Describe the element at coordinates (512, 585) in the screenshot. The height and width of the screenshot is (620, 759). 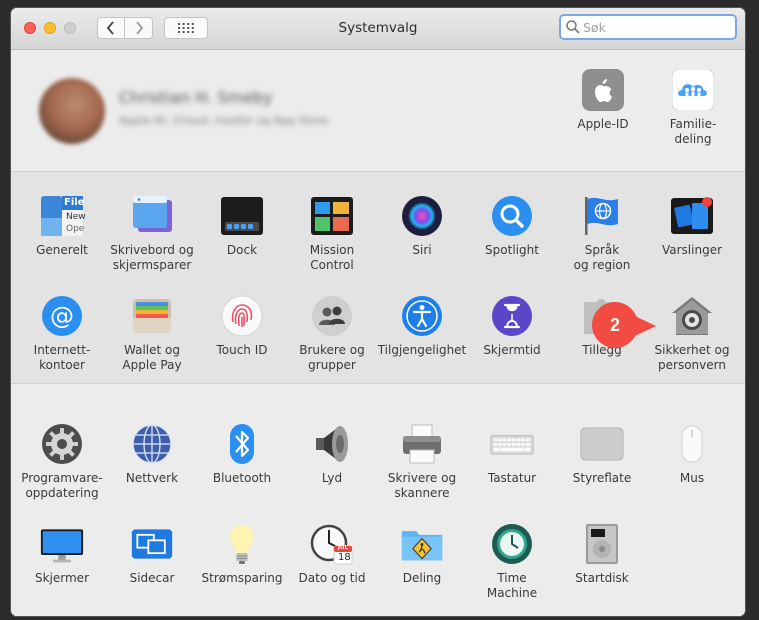
I see `pane-label: Time Machine` at that location.